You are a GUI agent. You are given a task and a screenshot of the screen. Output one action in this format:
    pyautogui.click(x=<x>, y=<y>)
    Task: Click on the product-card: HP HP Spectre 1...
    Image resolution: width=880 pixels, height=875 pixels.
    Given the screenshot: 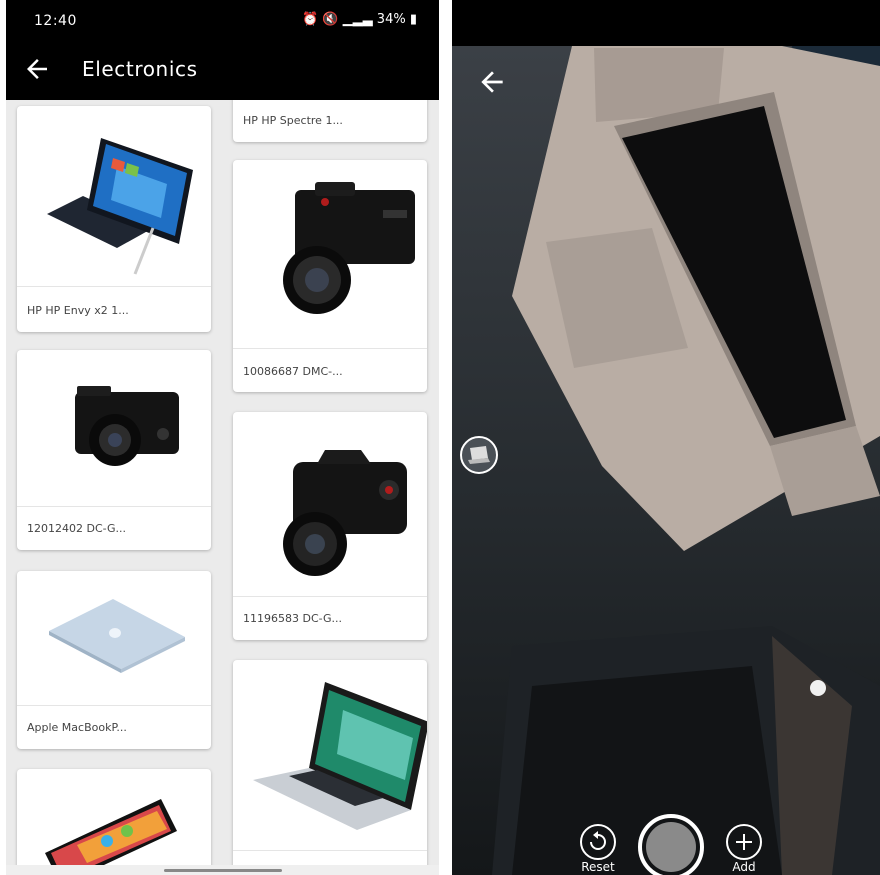 What is the action you would take?
    pyautogui.click(x=330, y=121)
    